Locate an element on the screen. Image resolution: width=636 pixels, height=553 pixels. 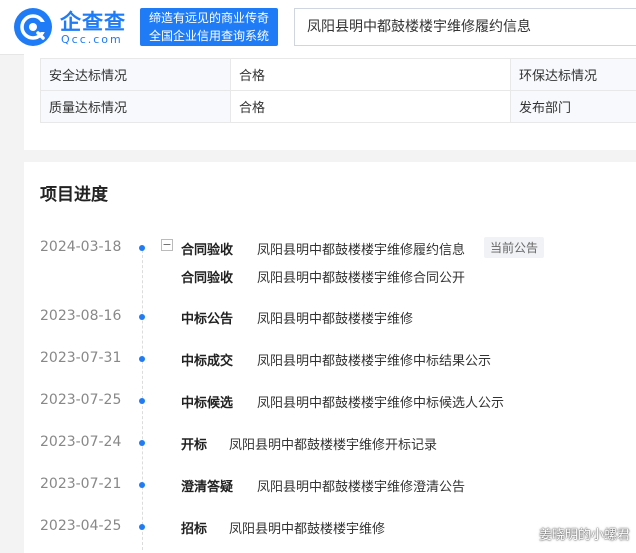
collapse-icon: − is located at coordinates (167, 245).